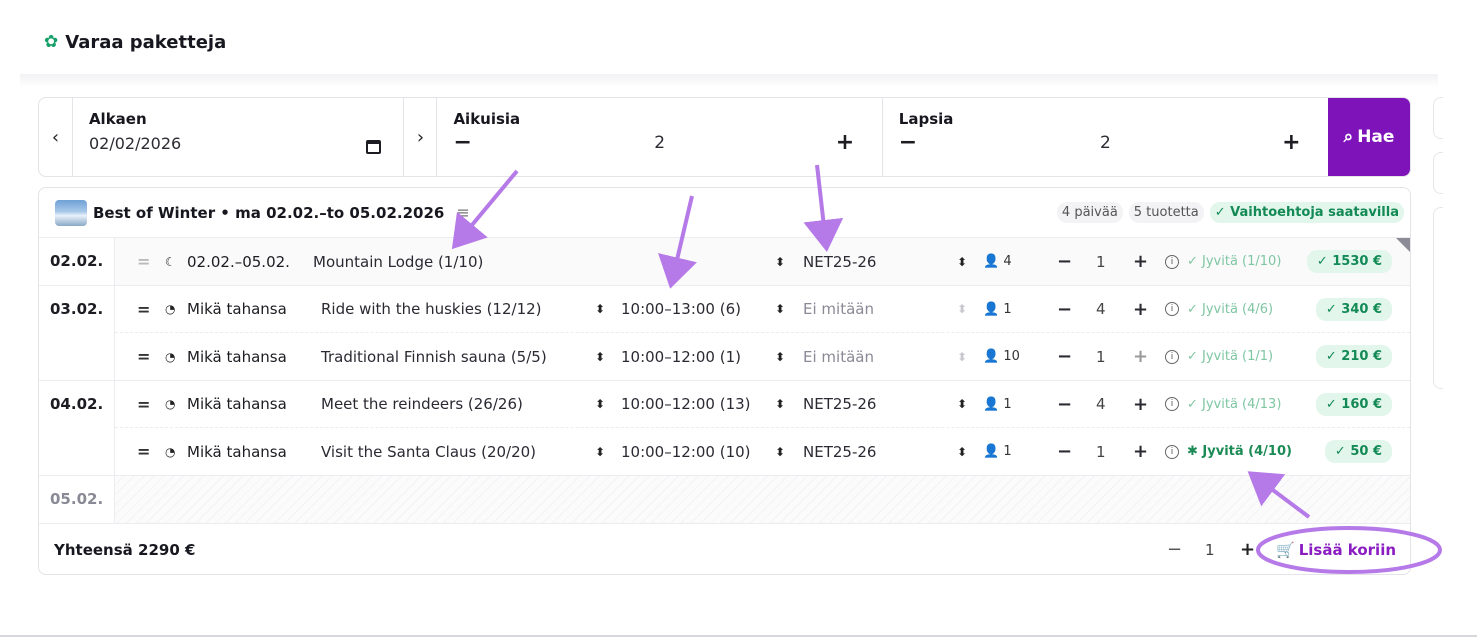  What do you see at coordinates (77, 333) in the screenshot?
I see `day-date: 03.02.` at bounding box center [77, 333].